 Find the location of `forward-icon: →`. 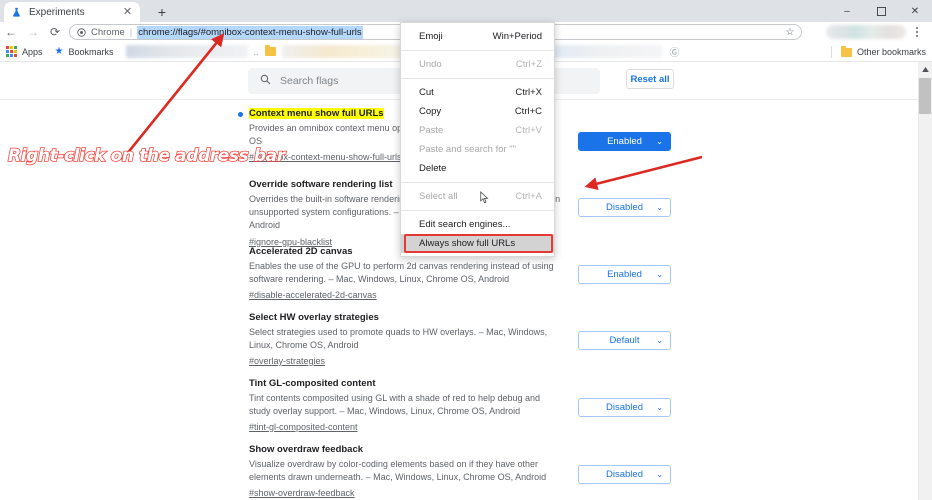

forward-icon: → is located at coordinates (33, 32).